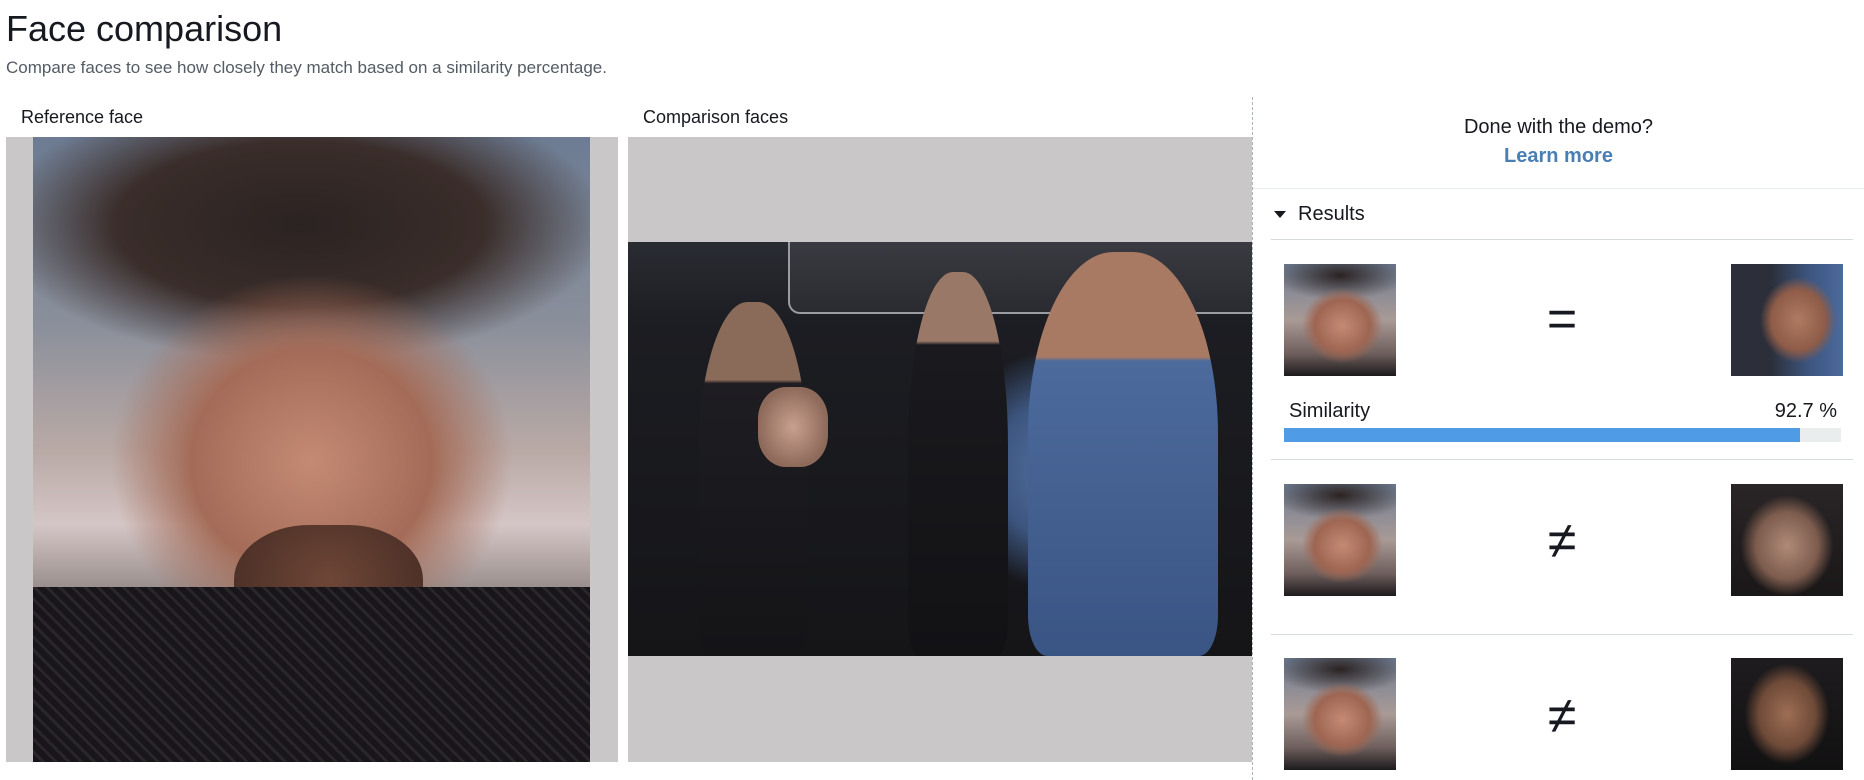 The image size is (1864, 780). I want to click on panel-divider, so click(1252, 438).